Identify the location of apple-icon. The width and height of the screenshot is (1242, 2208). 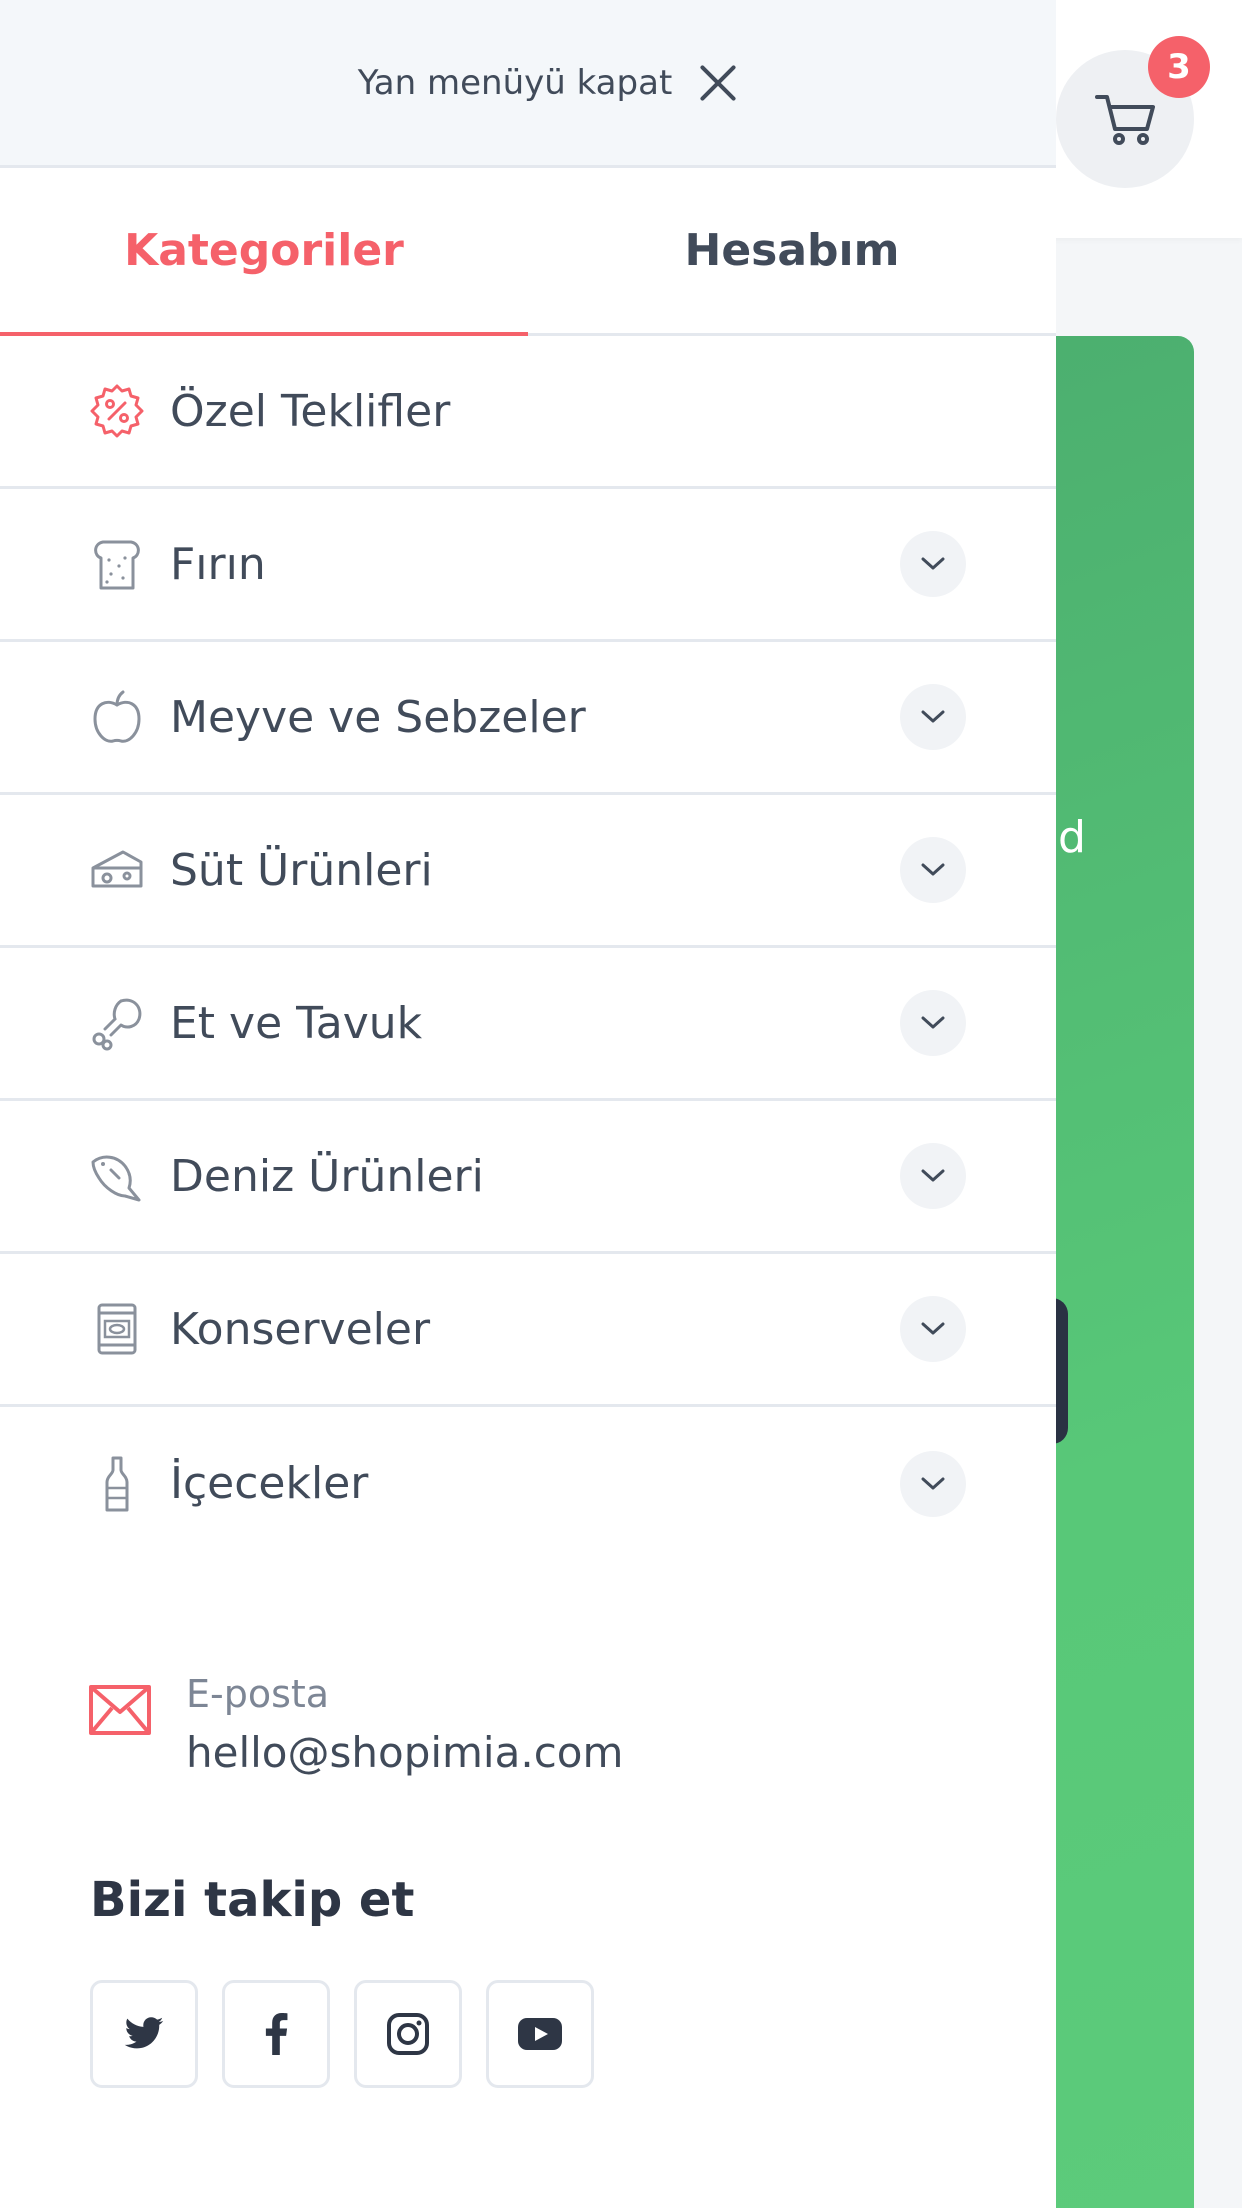
(117, 717).